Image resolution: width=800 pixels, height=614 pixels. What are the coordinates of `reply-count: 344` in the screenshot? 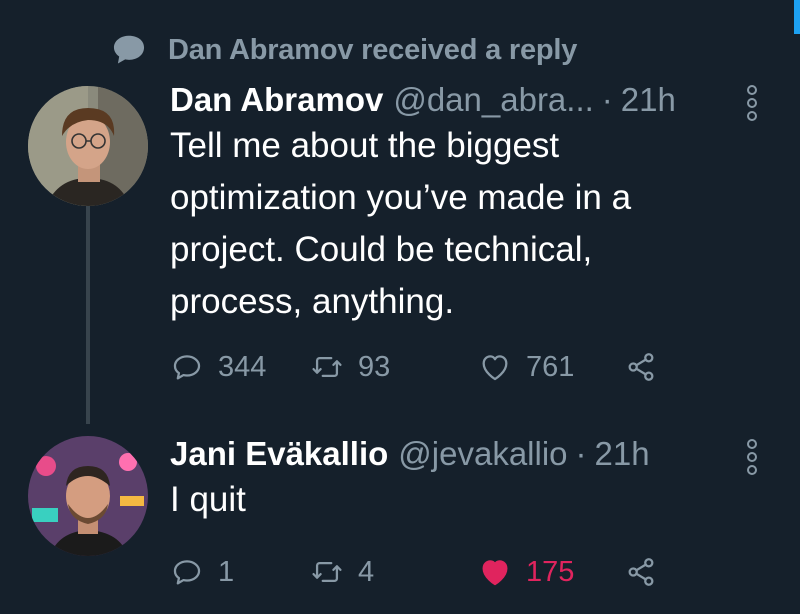 It's located at (242, 366).